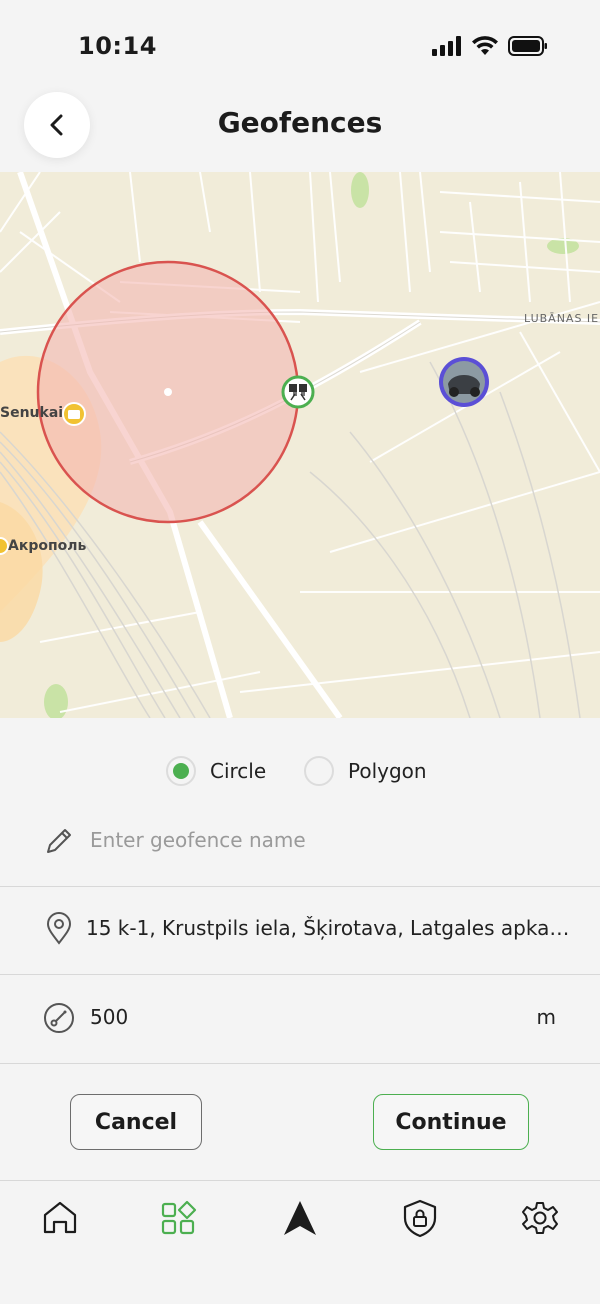 The width and height of the screenshot is (600, 1304). I want to click on map-poi-label: Акрополь, so click(47, 546).